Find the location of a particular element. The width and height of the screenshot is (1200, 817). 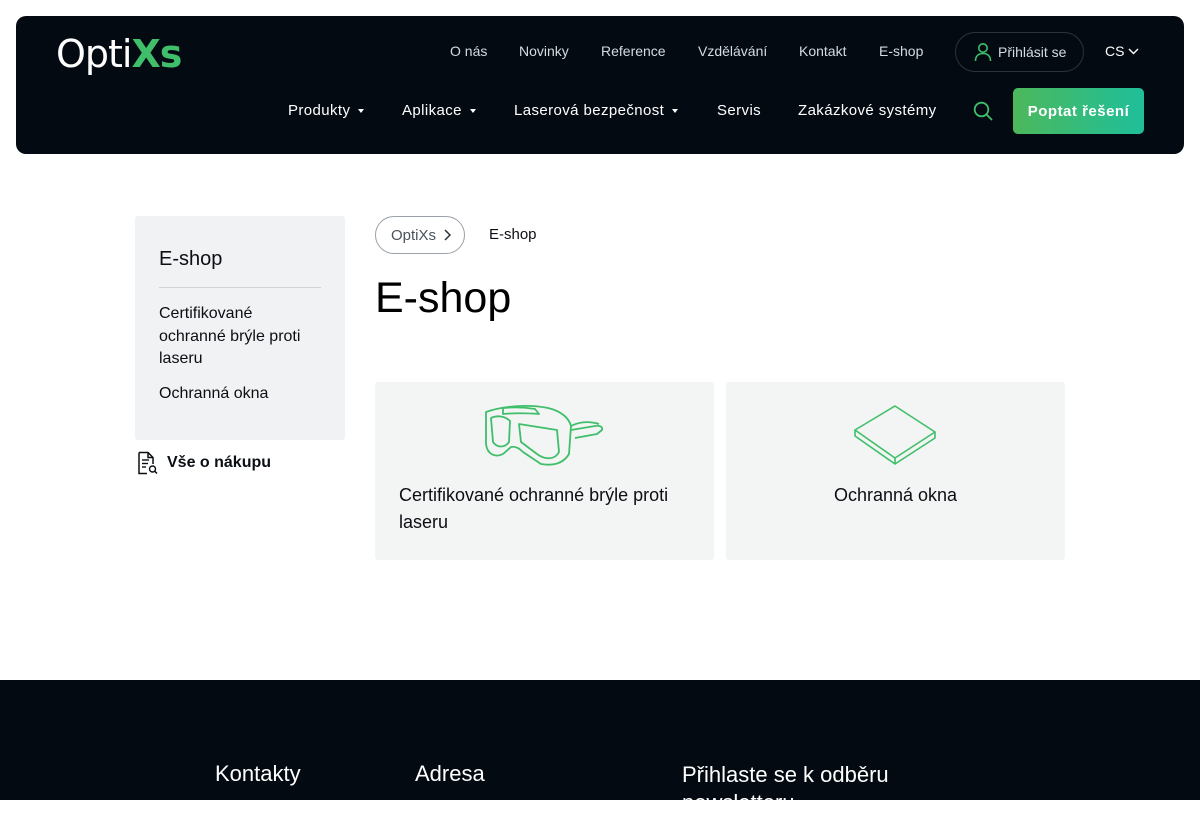

main-nav-servis-label: Servis is located at coordinates (739, 110).